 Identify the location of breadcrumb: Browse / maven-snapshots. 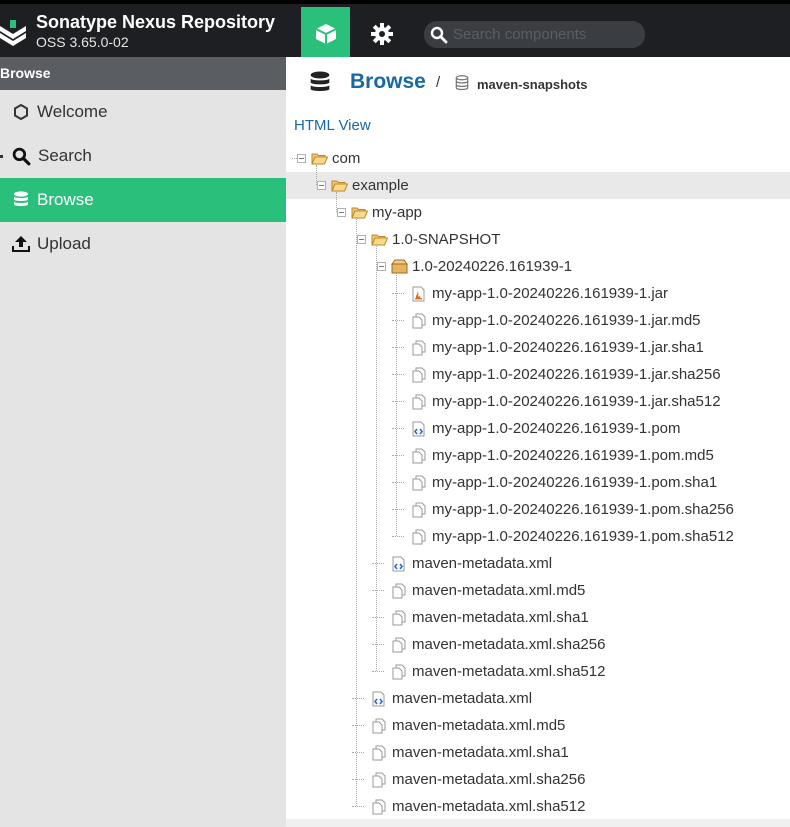
(538, 82).